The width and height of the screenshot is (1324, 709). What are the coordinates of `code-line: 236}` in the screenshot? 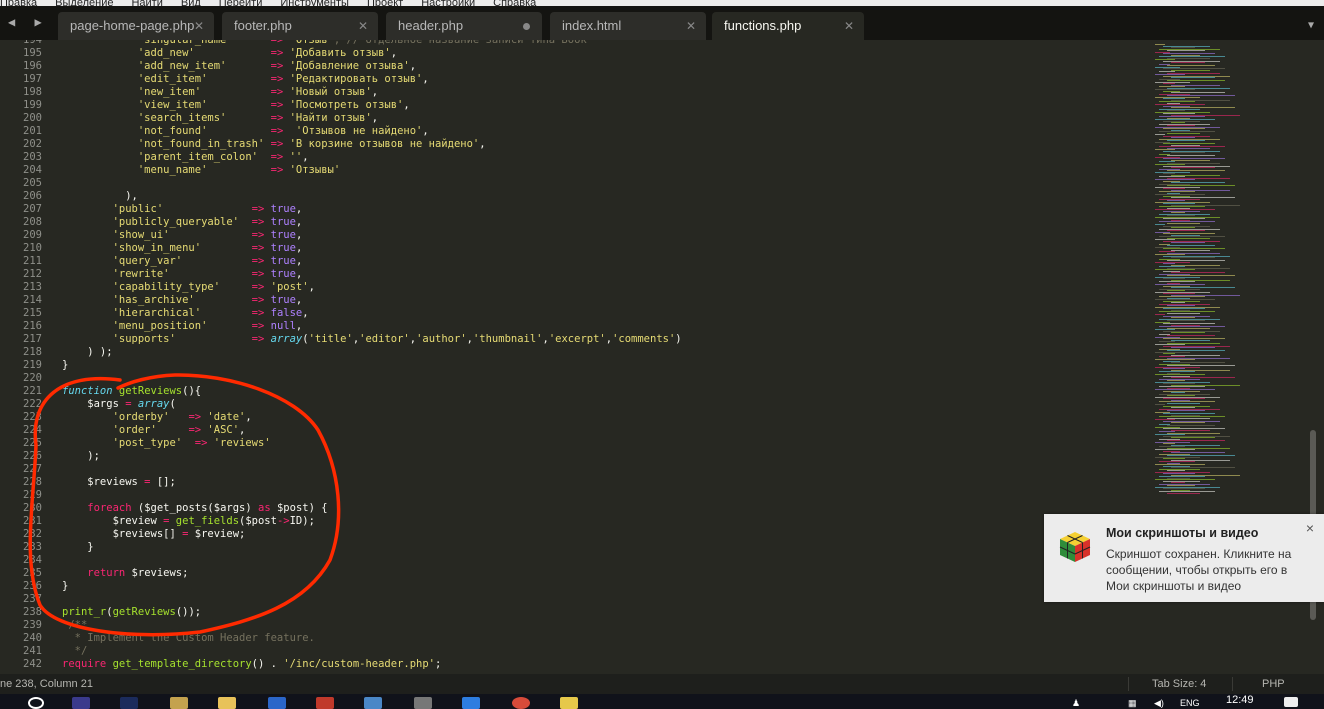 It's located at (34, 586).